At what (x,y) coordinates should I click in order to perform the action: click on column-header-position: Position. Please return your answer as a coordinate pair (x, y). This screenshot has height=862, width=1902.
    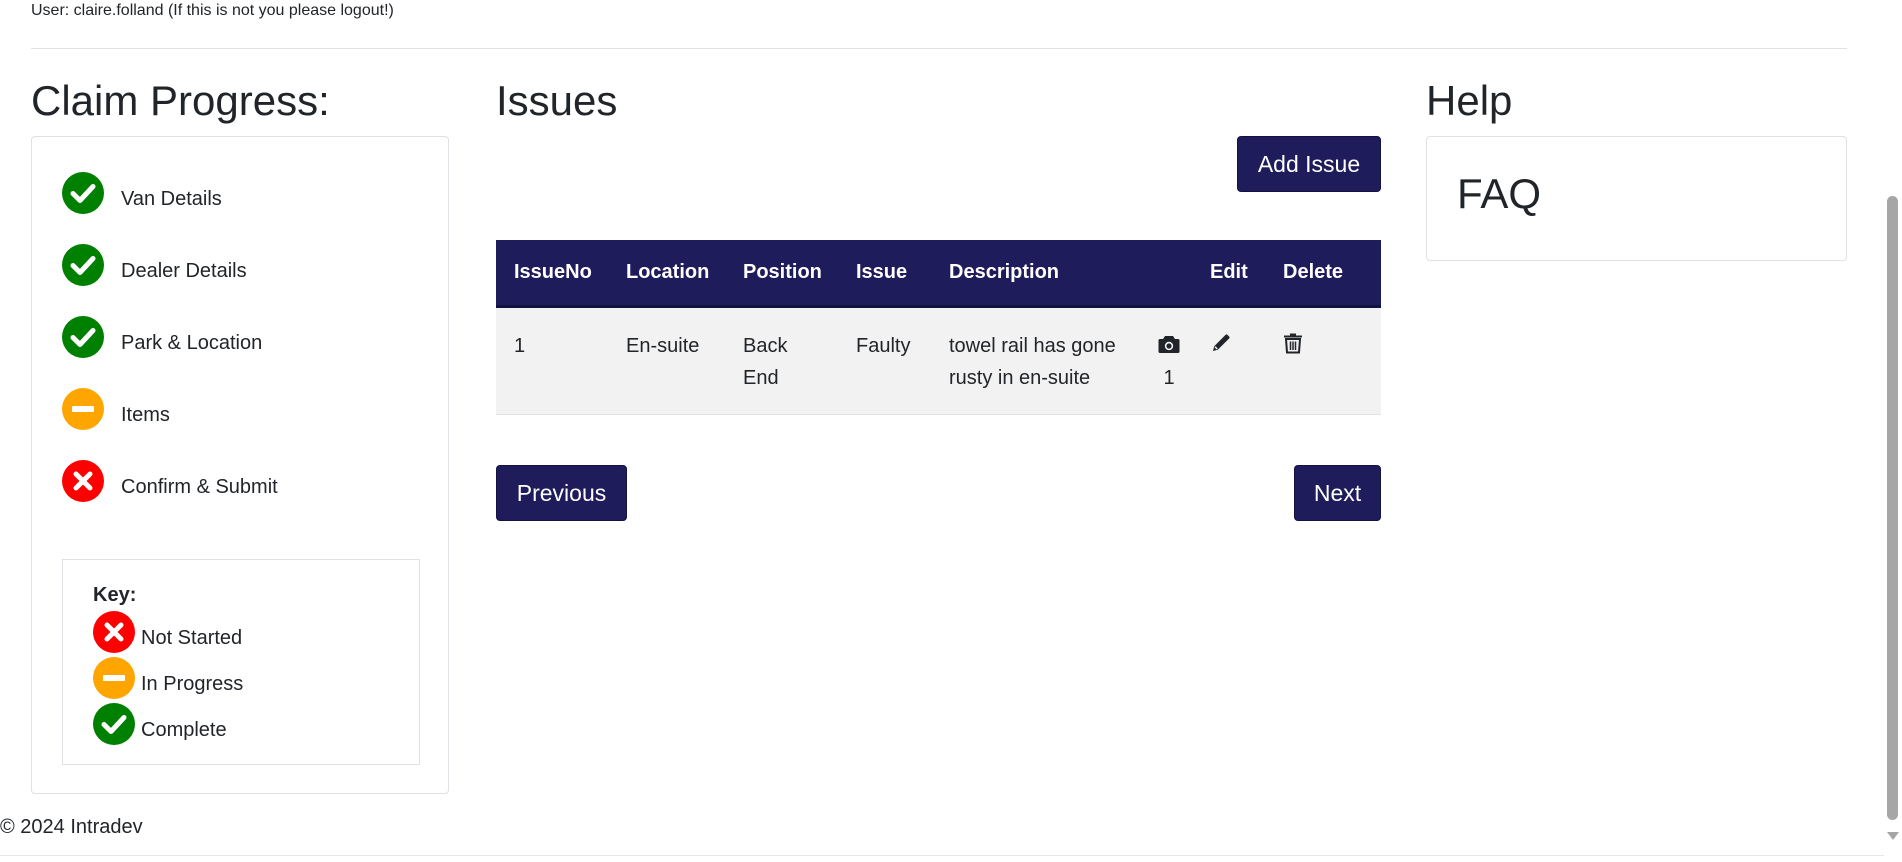
    Looking at the image, I should click on (781, 274).